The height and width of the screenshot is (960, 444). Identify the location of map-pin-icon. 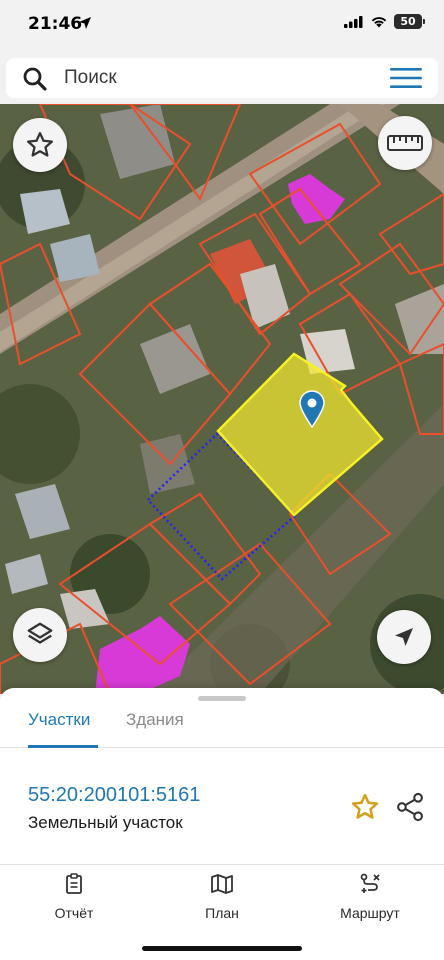
(312, 409).